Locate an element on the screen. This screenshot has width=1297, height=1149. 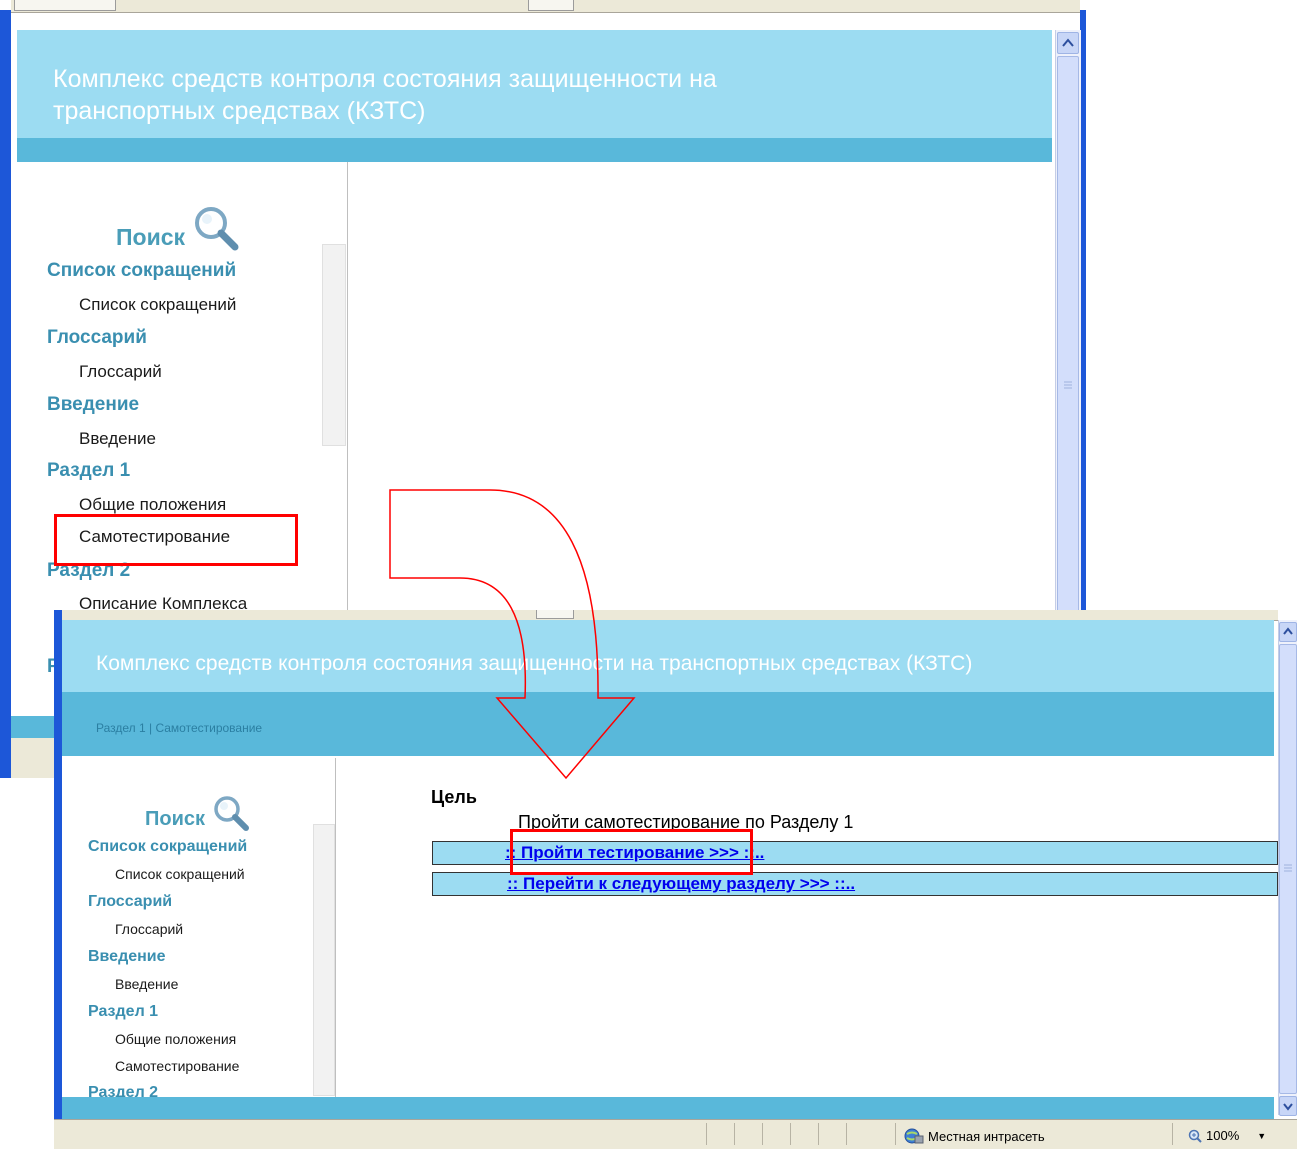
curved-arrow-icon is located at coordinates (512, 634).